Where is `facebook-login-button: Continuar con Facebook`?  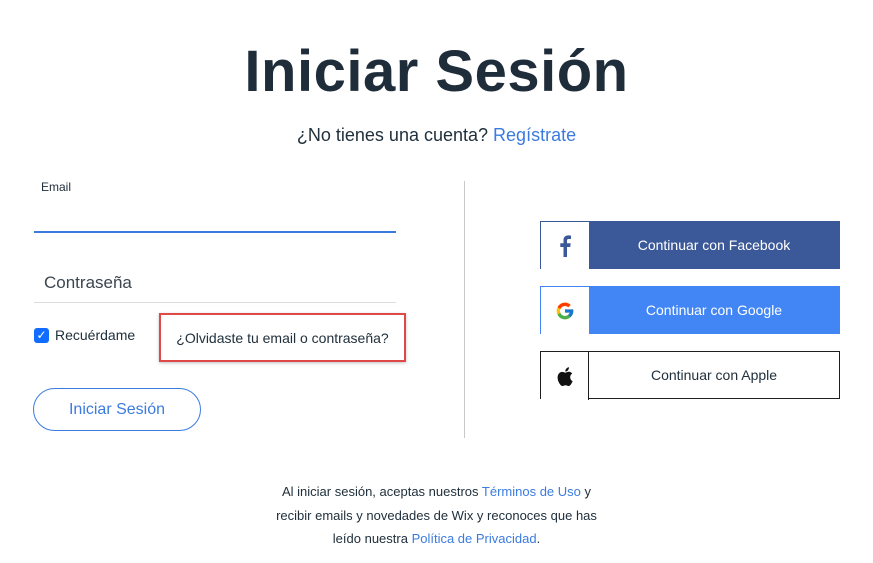 facebook-login-button: Continuar con Facebook is located at coordinates (690, 245).